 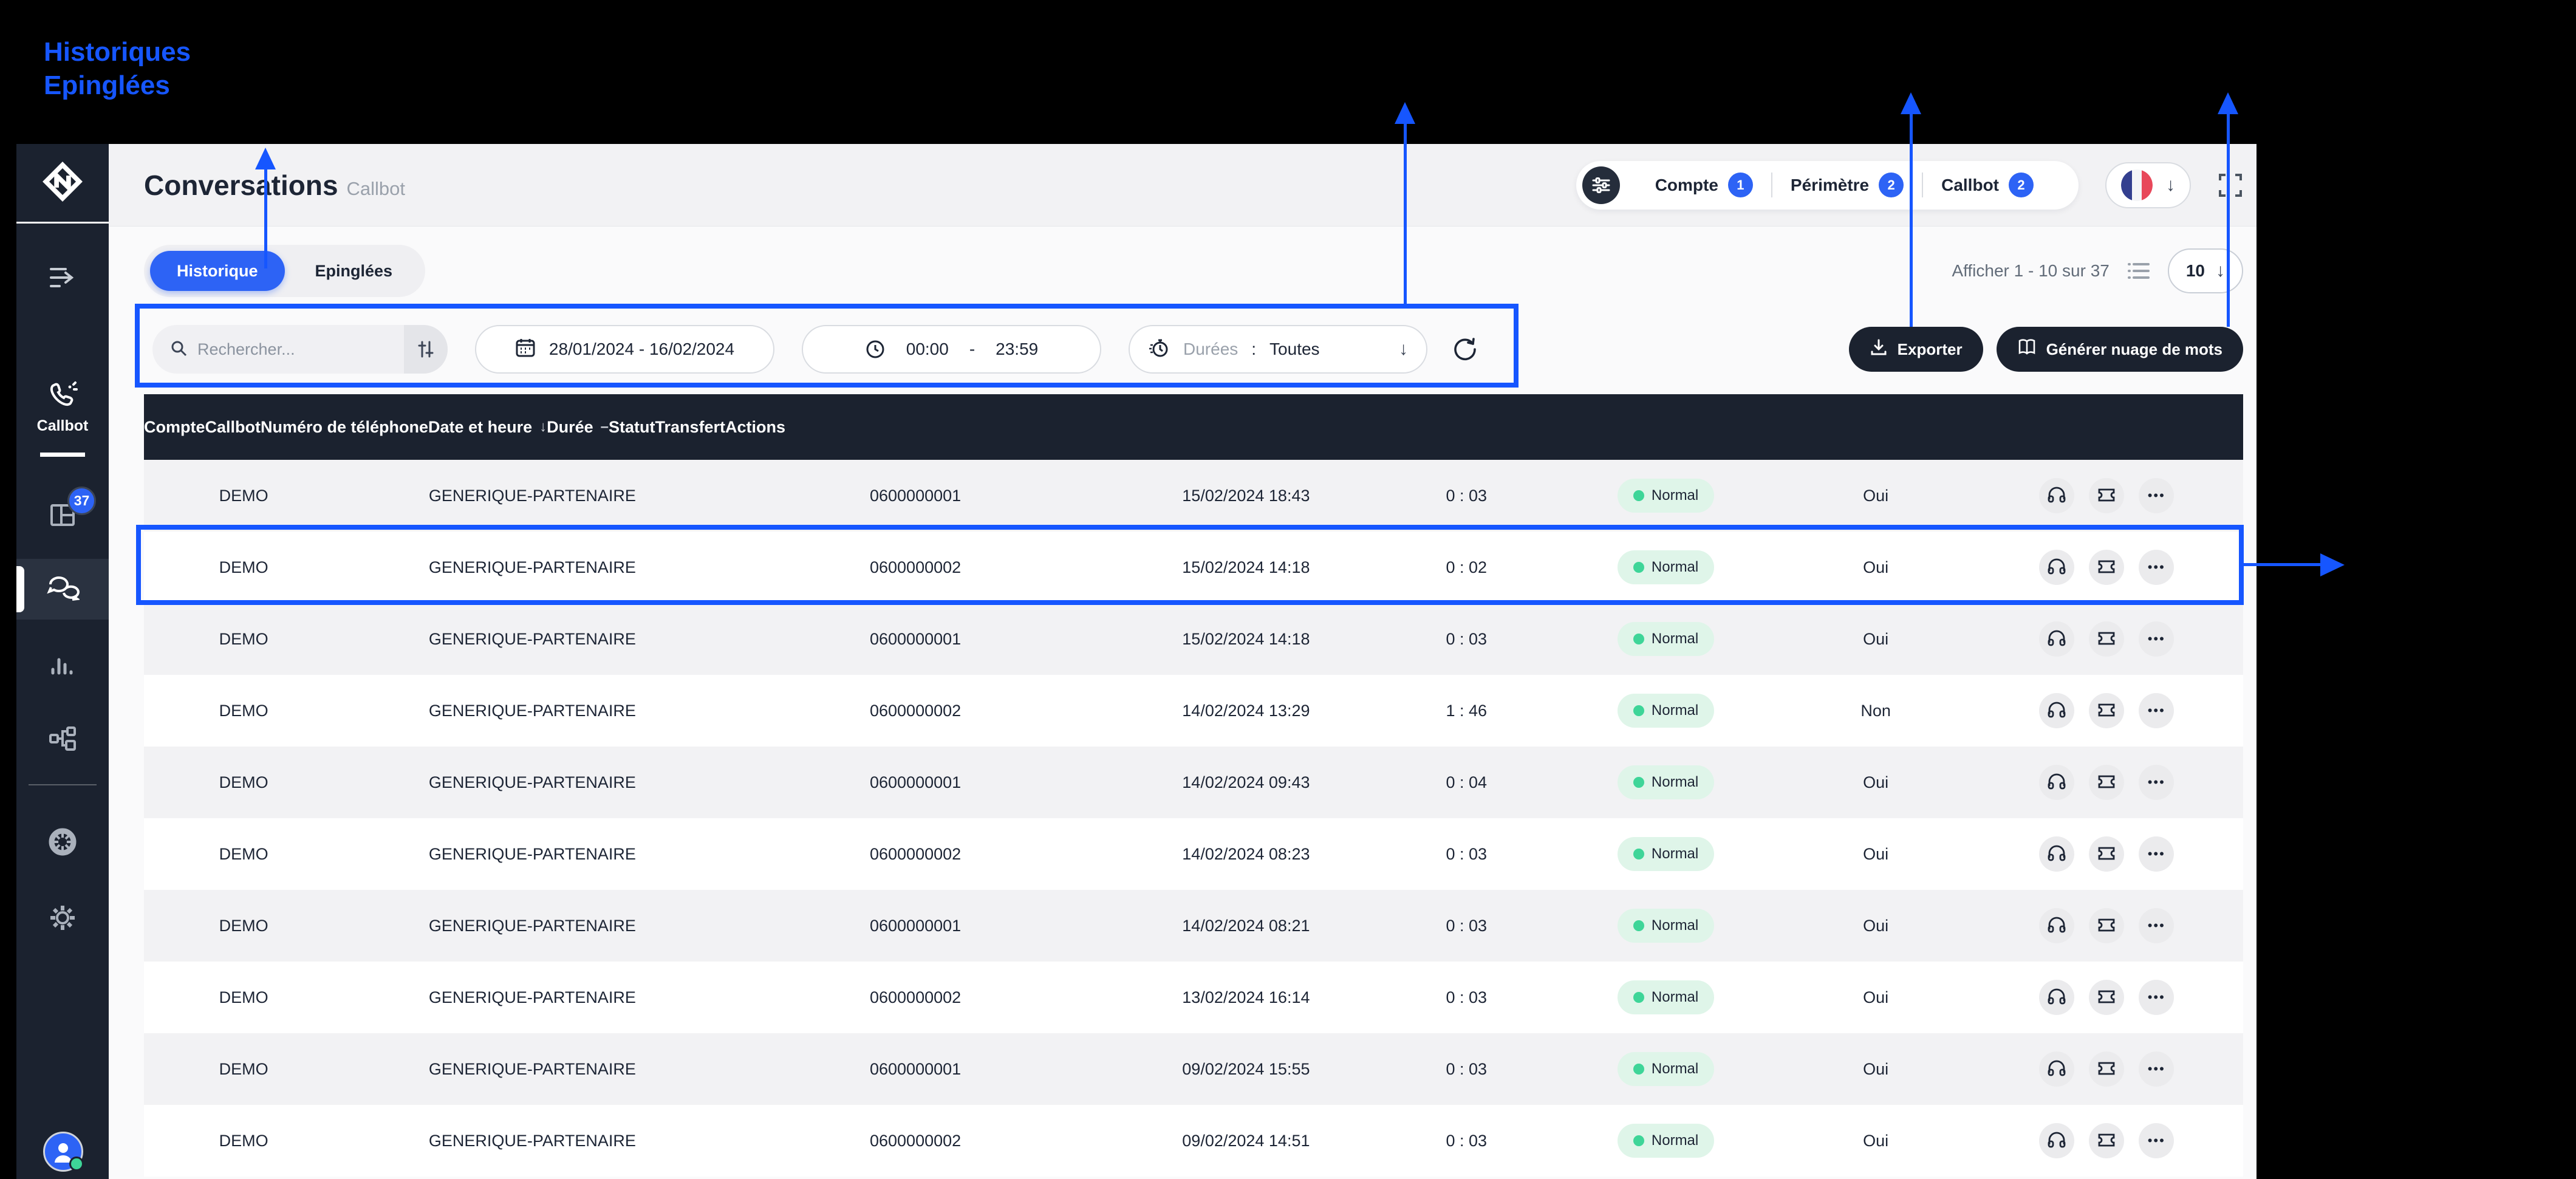 What do you see at coordinates (2148, 185) in the screenshot?
I see `language-selector: ↓` at bounding box center [2148, 185].